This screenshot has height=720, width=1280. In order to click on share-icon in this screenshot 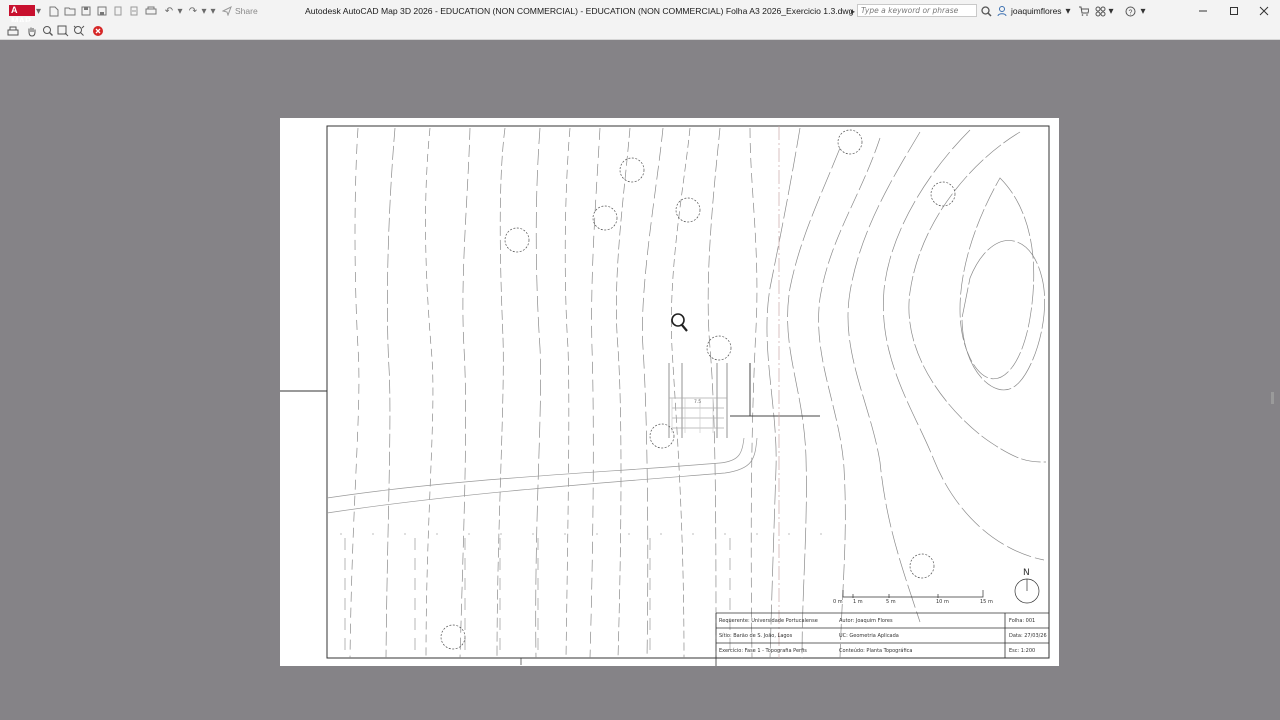, I will do `click(227, 11)`.